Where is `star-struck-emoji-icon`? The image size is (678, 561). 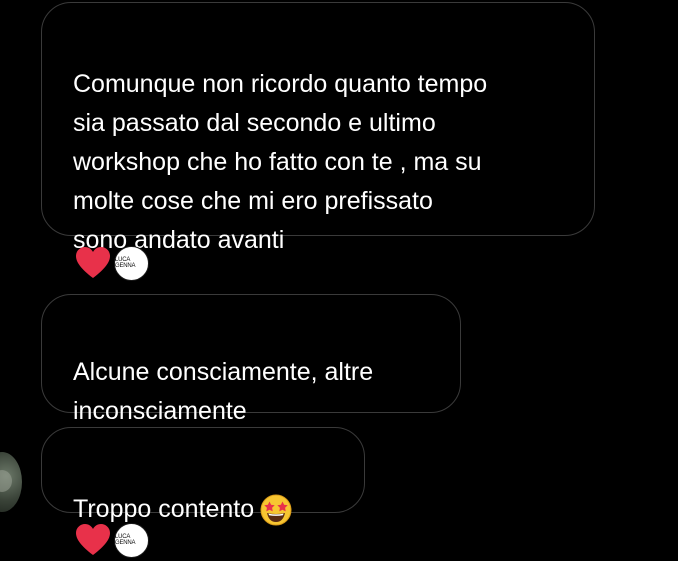 star-struck-emoji-icon is located at coordinates (276, 510).